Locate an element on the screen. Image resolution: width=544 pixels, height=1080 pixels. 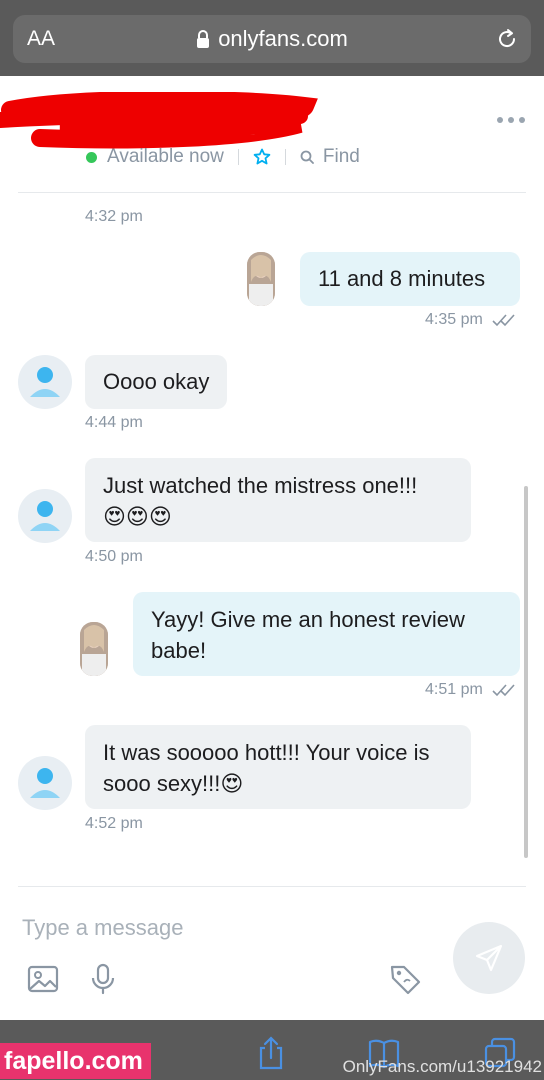
message-emoji: 😍😍😍 is located at coordinates (137, 516).